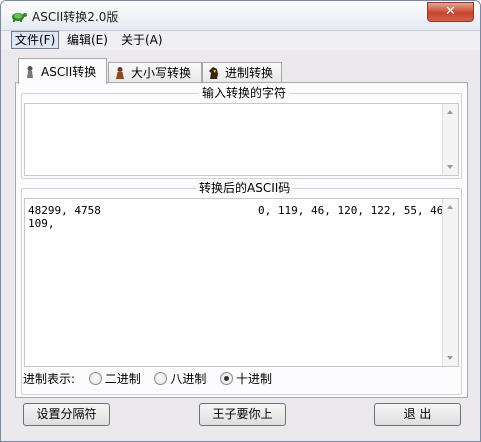 The image size is (481, 442). What do you see at coordinates (244, 93) in the screenshot?
I see `input-group-label: 输入转换的字符` at bounding box center [244, 93].